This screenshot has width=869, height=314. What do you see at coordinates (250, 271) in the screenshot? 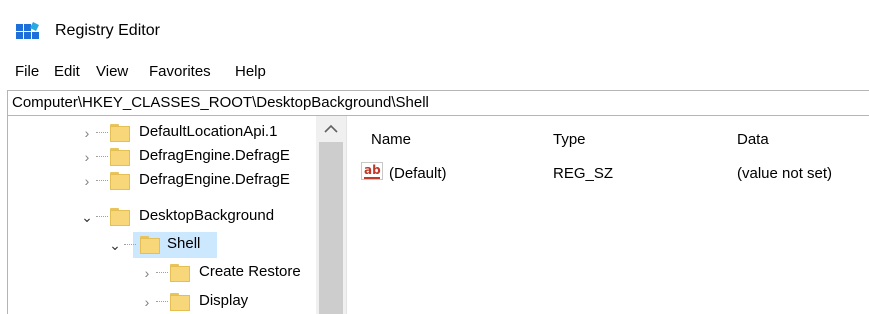
I see `tree-item-label: Create Restore` at bounding box center [250, 271].